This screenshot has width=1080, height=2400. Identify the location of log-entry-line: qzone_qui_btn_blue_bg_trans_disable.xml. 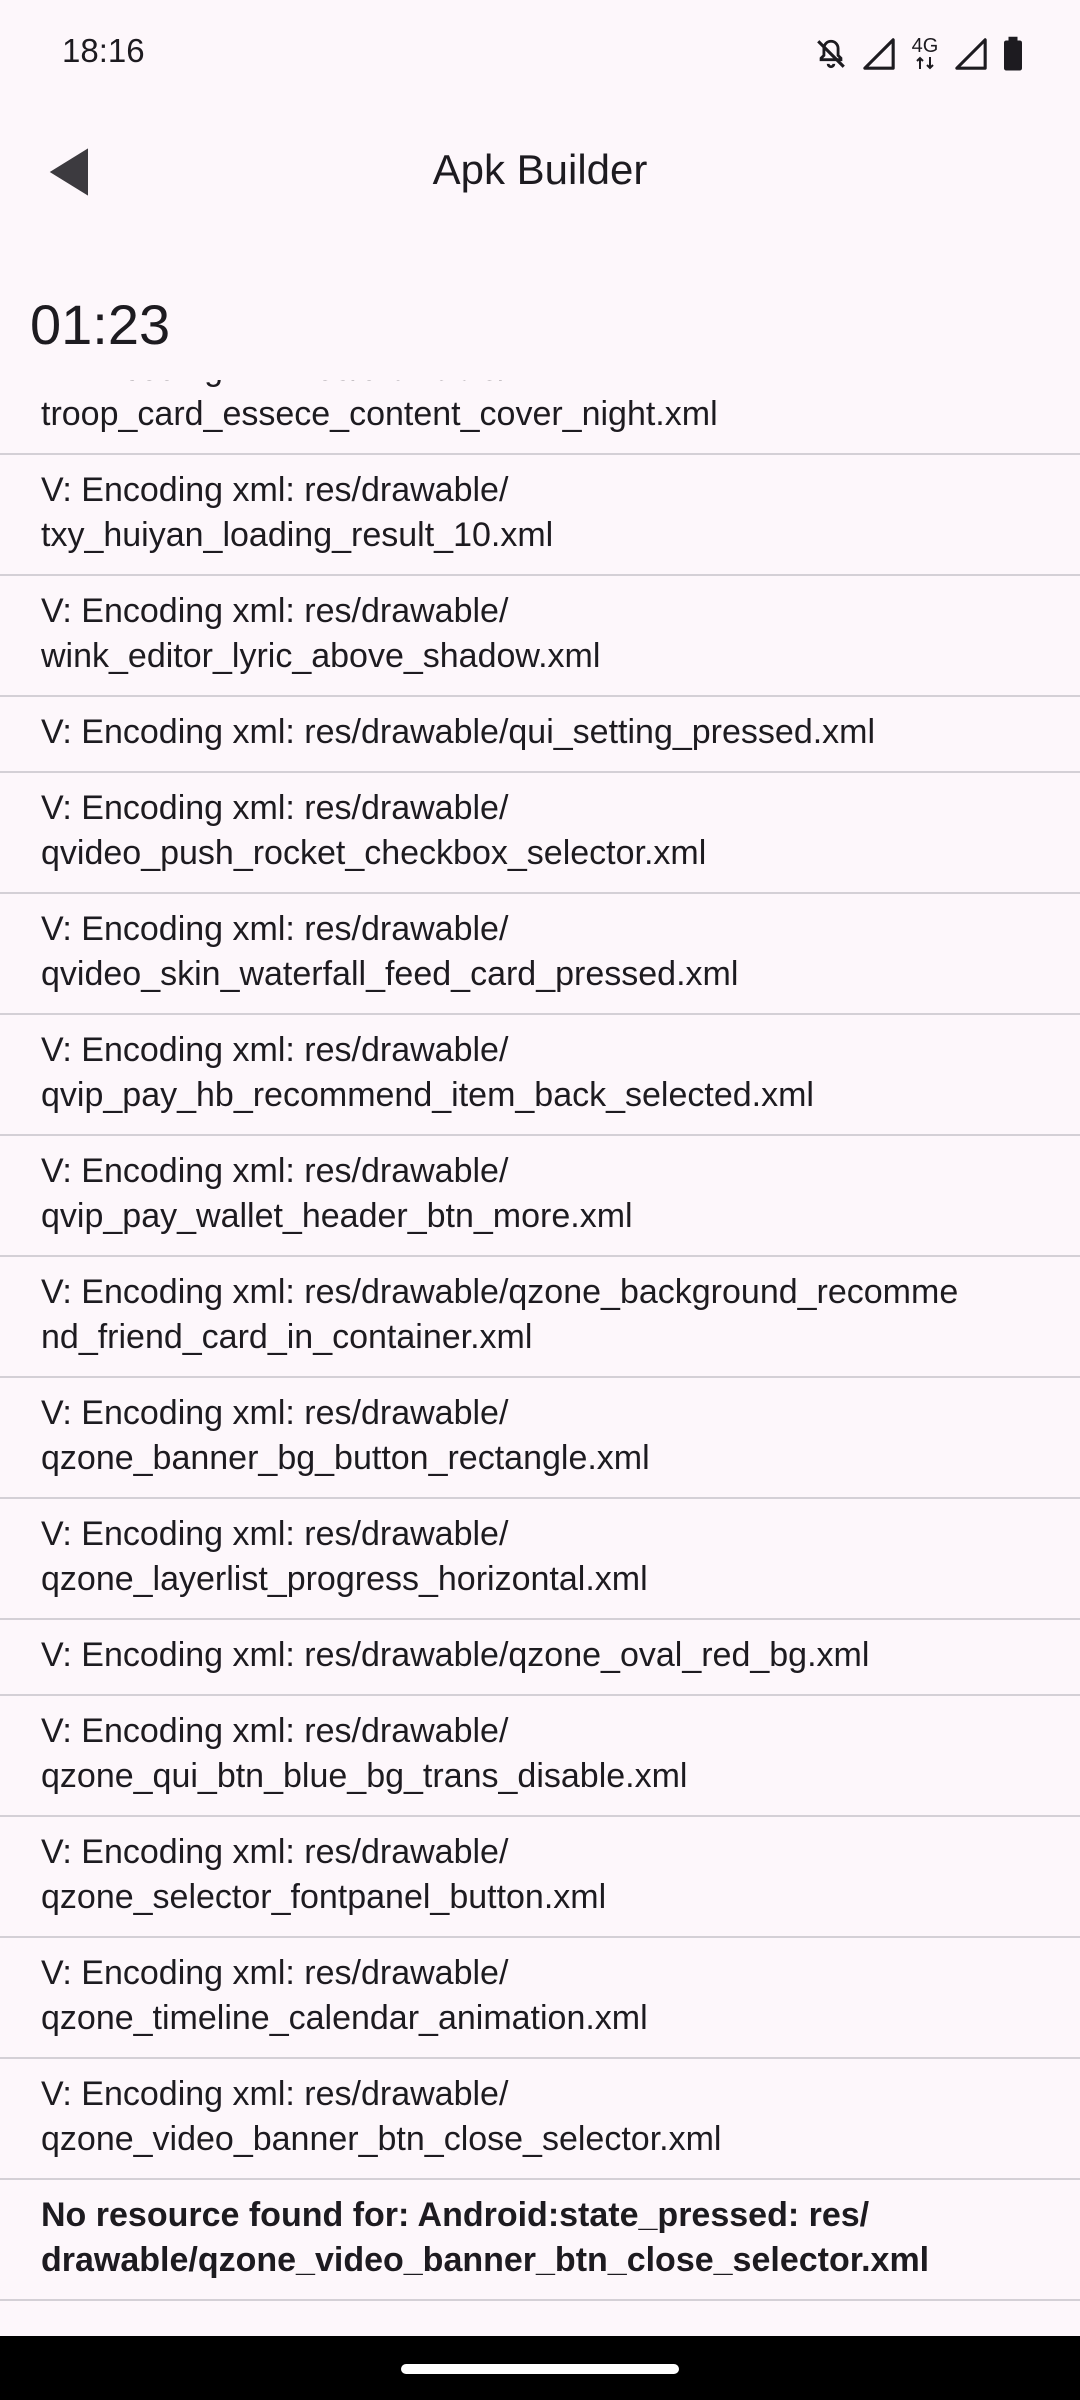
(364, 1776).